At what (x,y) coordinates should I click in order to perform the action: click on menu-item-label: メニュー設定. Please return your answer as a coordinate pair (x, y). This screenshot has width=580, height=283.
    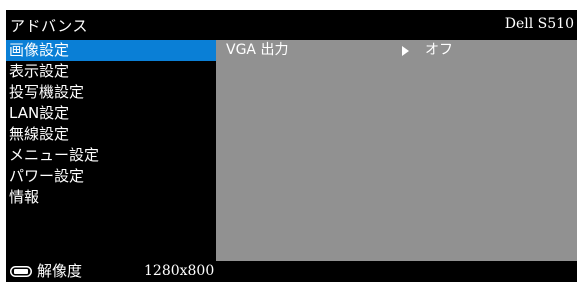
    Looking at the image, I should click on (54, 155).